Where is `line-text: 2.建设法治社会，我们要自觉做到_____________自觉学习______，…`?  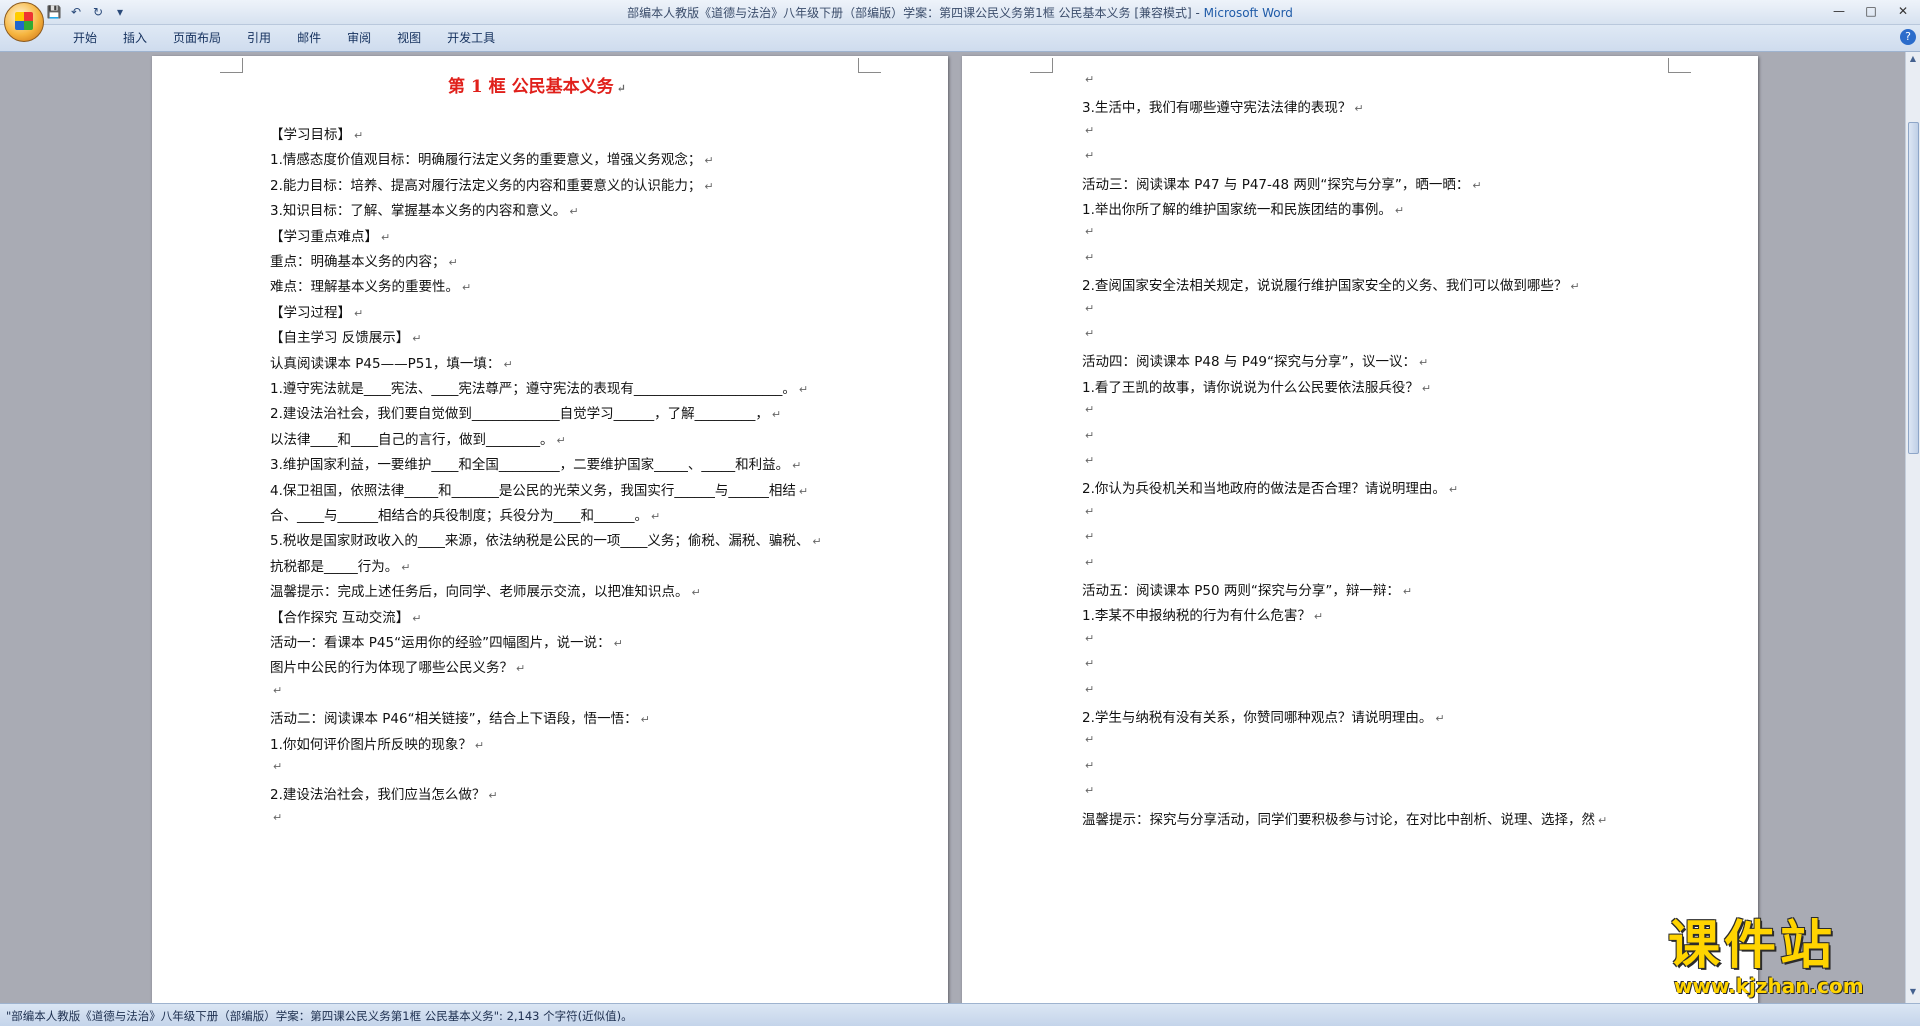
line-text: 2.建设法治社会，我们要自觉做到_____________自觉学习______，… is located at coordinates (519, 414).